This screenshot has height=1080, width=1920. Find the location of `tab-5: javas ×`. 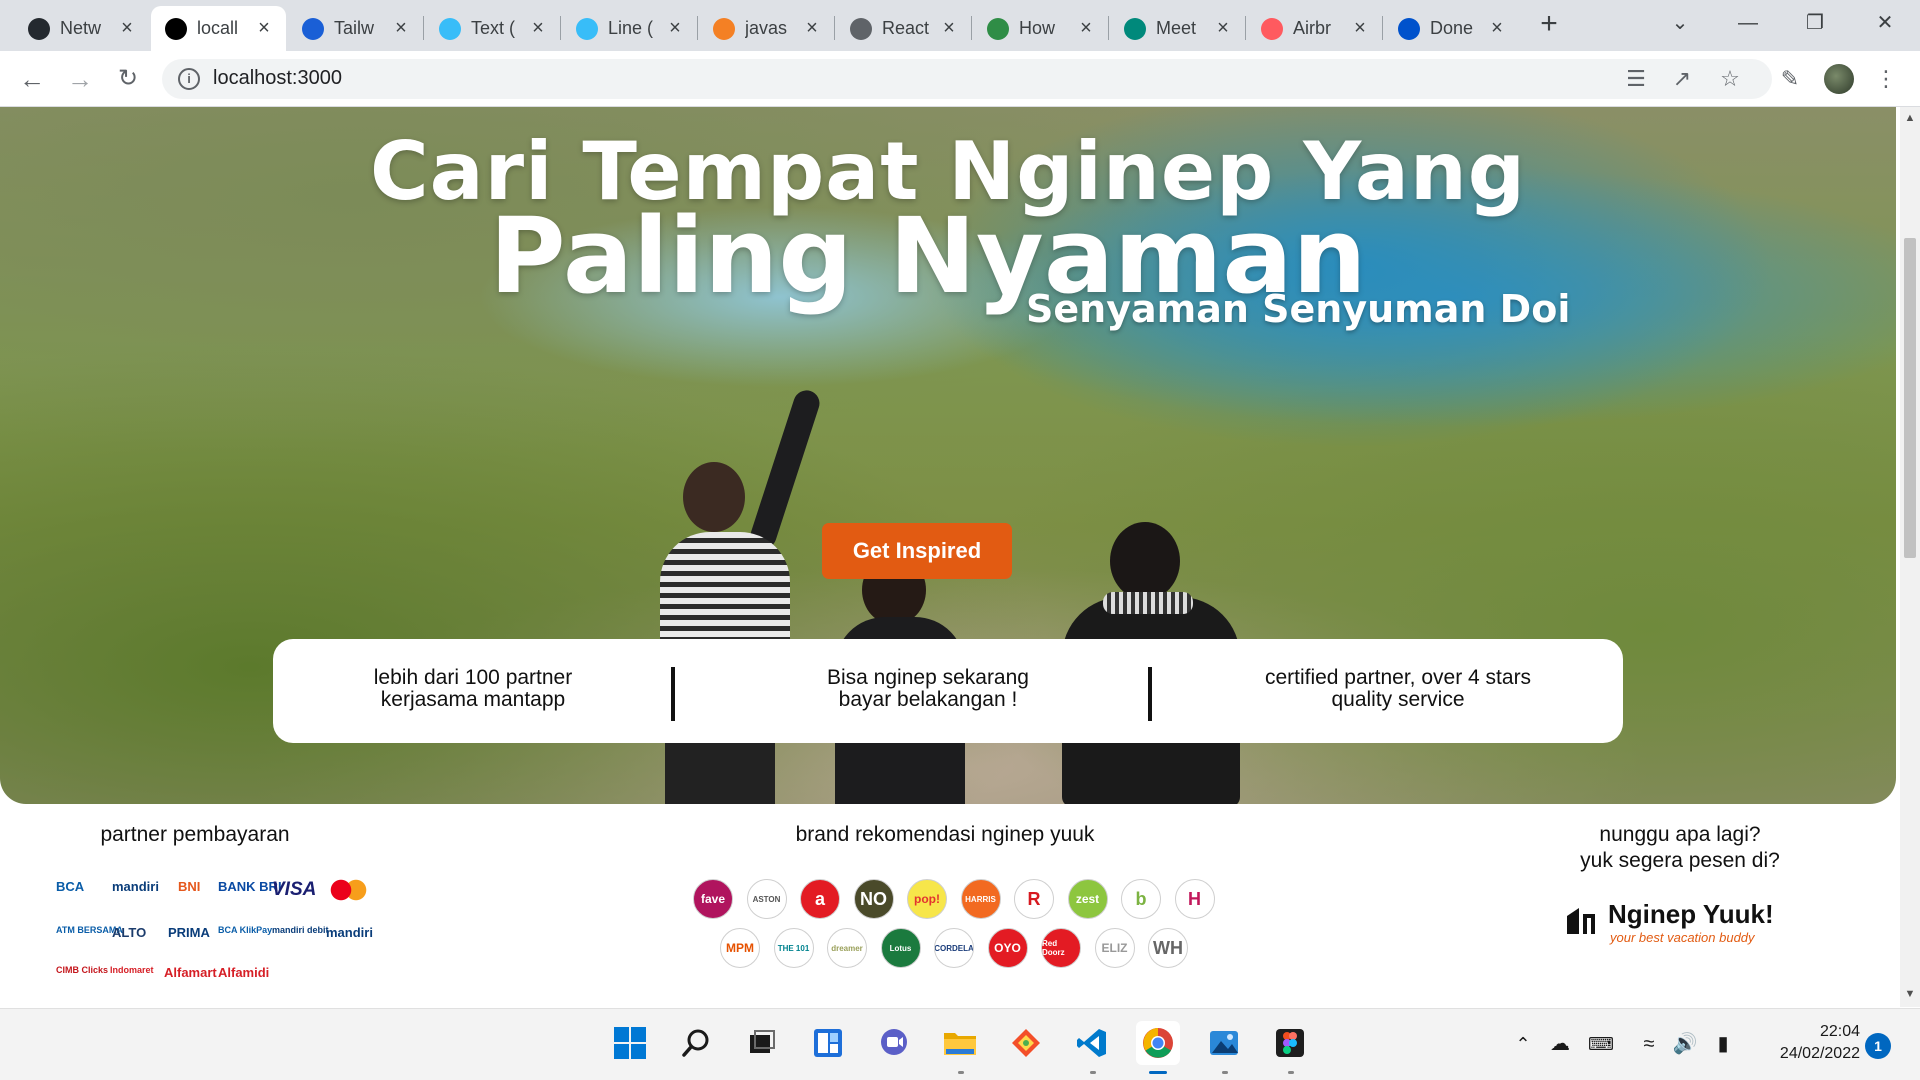

tab-5: javas × is located at coordinates (766, 28).